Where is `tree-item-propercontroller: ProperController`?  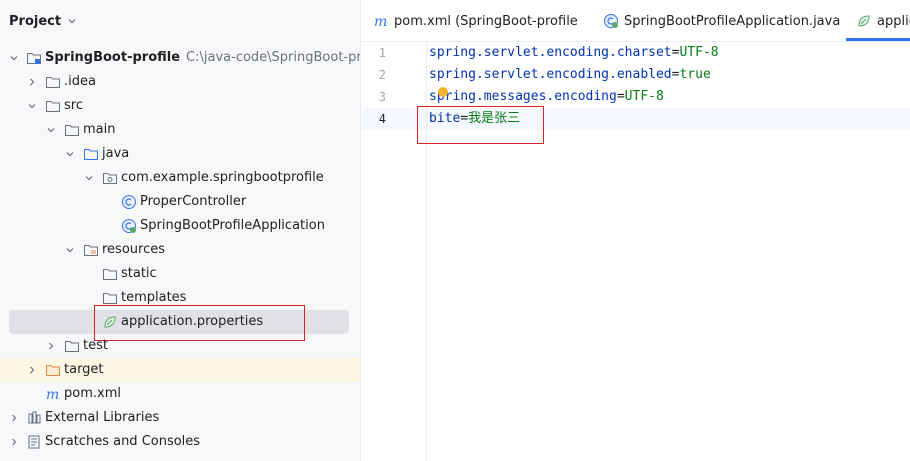
tree-item-propercontroller: ProperController is located at coordinates (180, 202).